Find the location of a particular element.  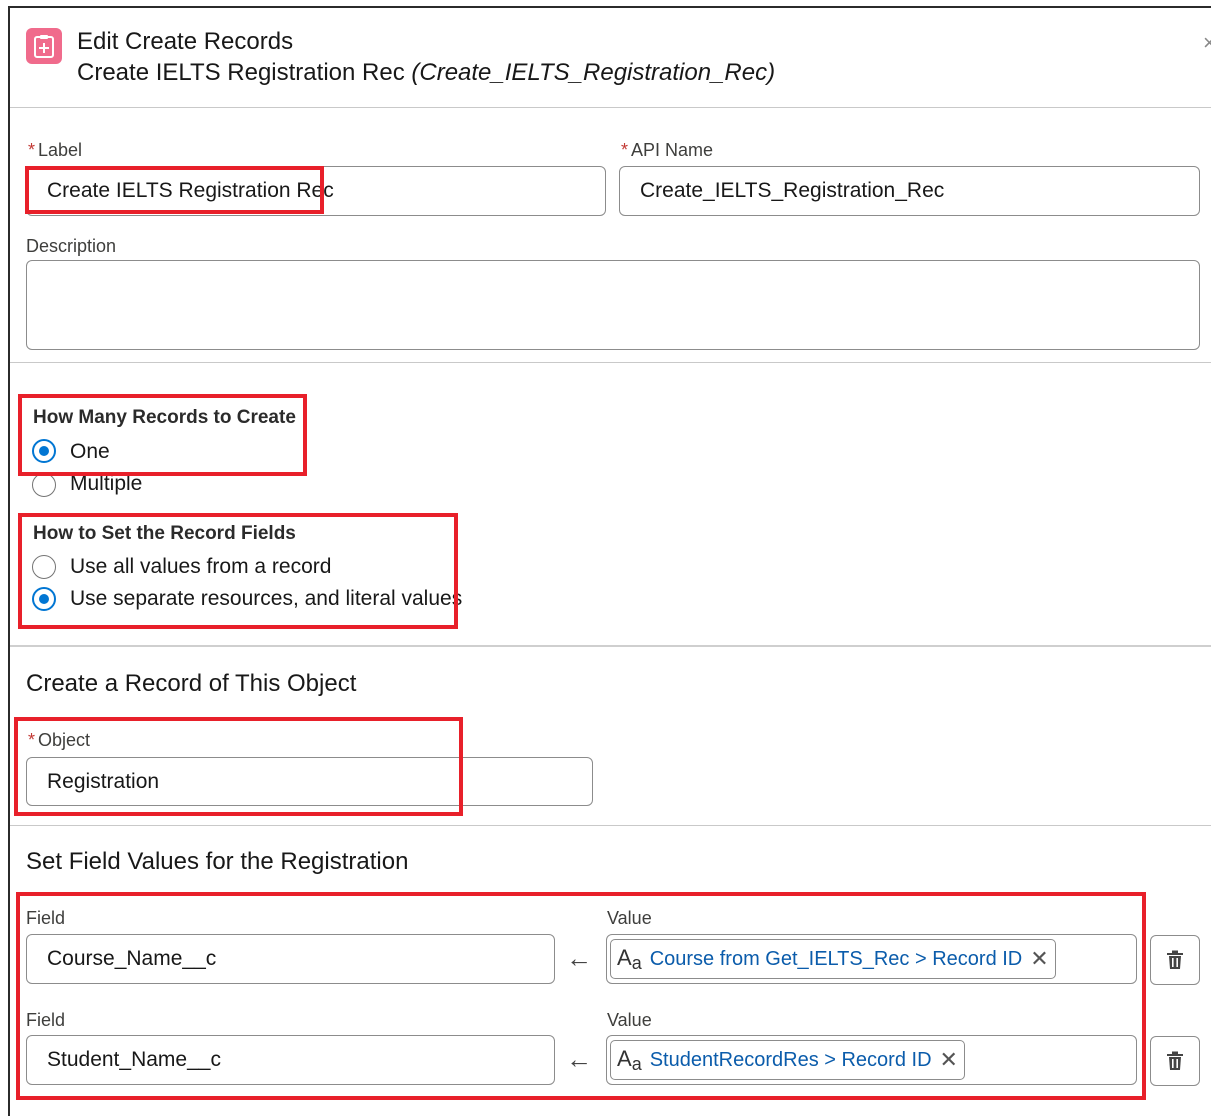

create-record-icon is located at coordinates (44, 46).